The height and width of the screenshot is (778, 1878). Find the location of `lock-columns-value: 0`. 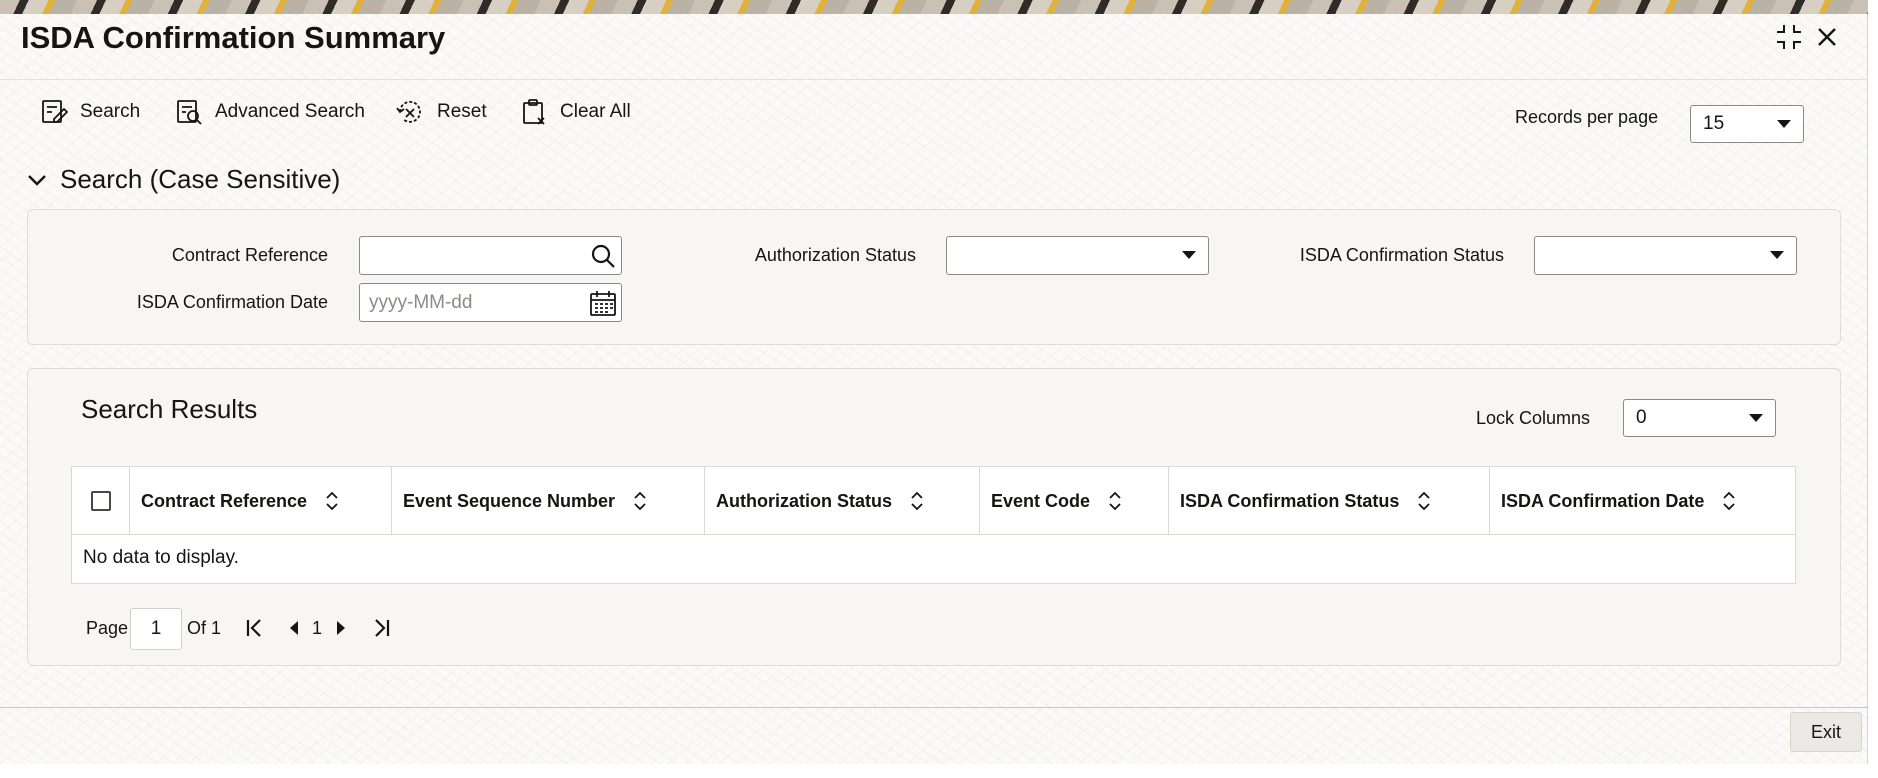

lock-columns-value: 0 is located at coordinates (1641, 417).